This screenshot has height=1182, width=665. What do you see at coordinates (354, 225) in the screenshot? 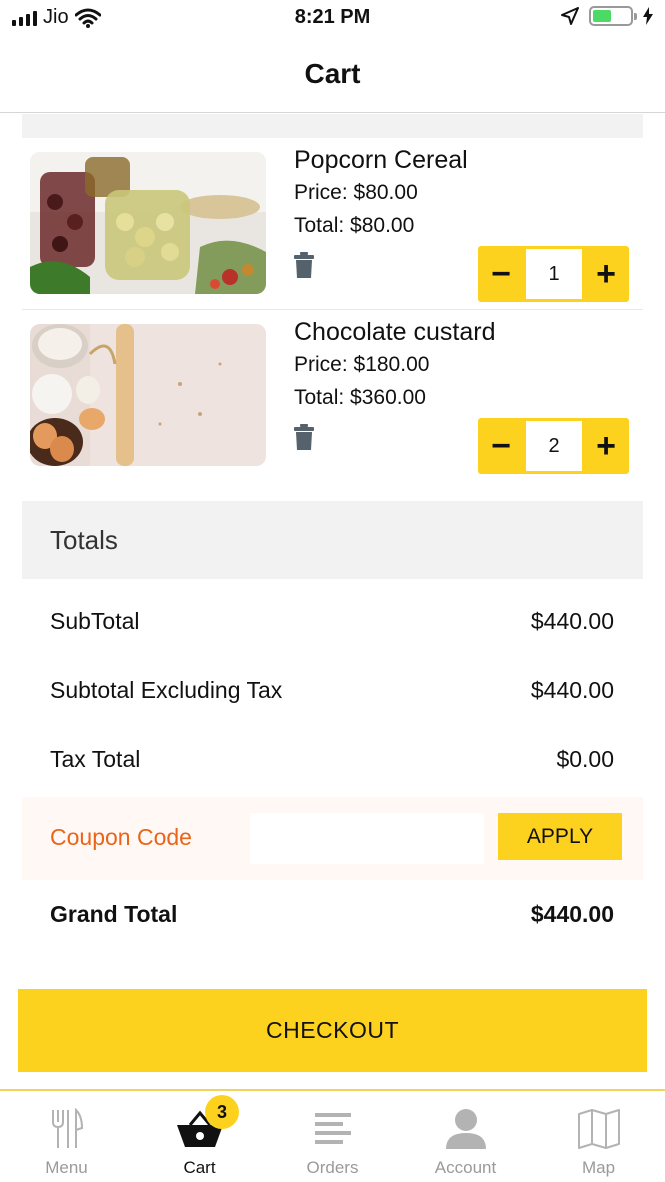
I see `item-total: Total: $80.00` at bounding box center [354, 225].